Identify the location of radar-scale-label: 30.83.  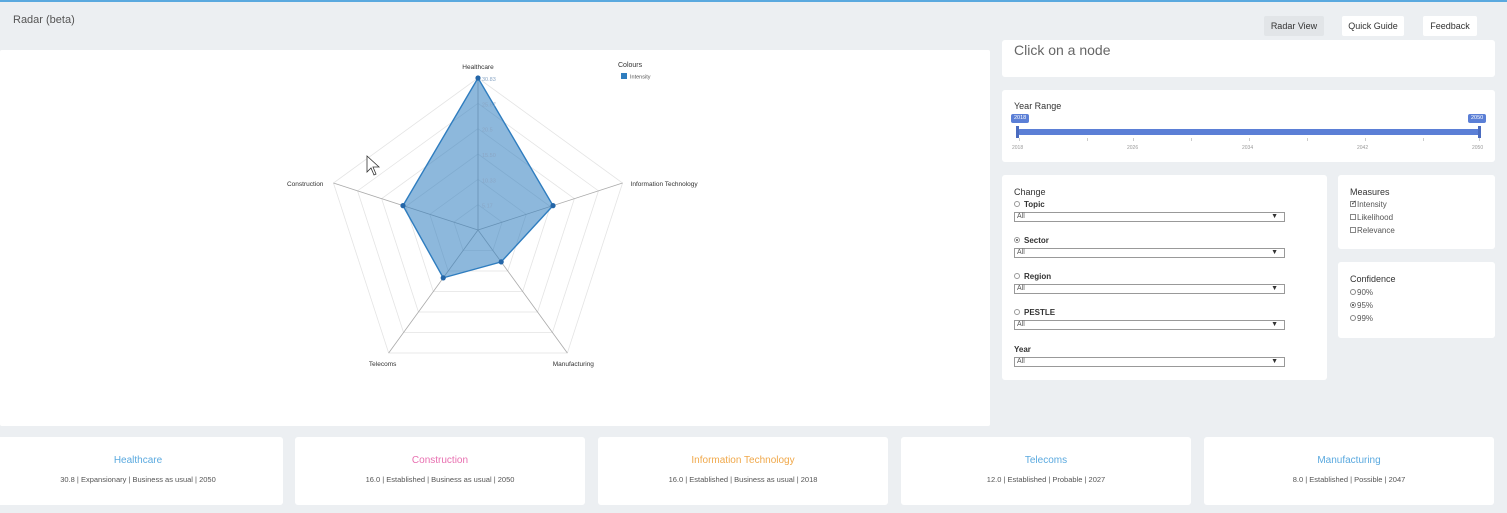
(489, 80).